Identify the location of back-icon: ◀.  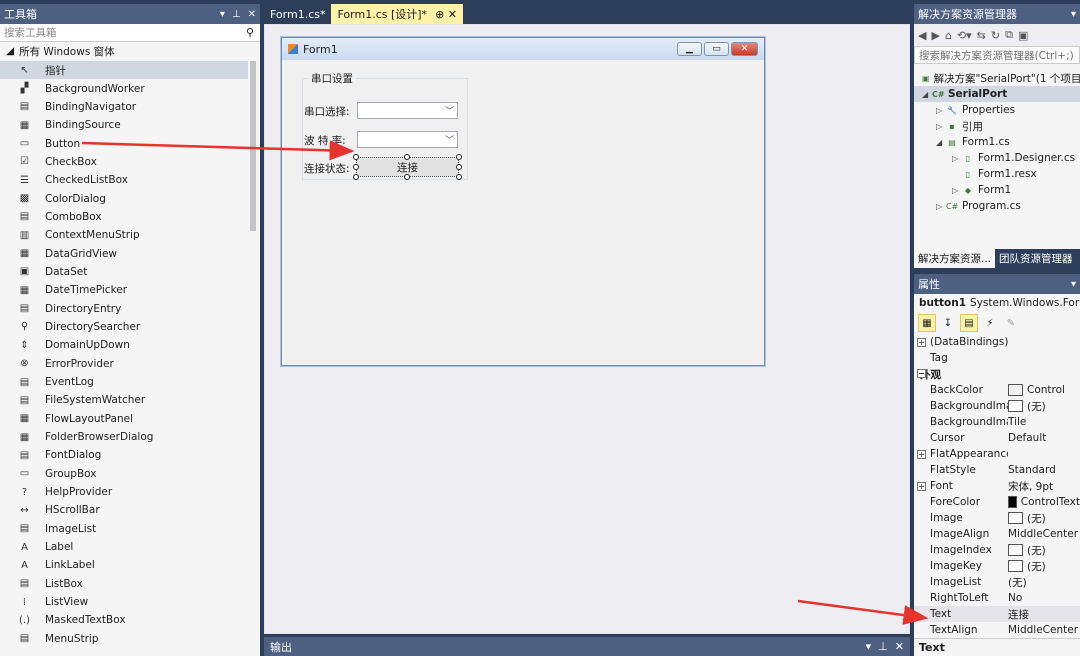
(922, 35).